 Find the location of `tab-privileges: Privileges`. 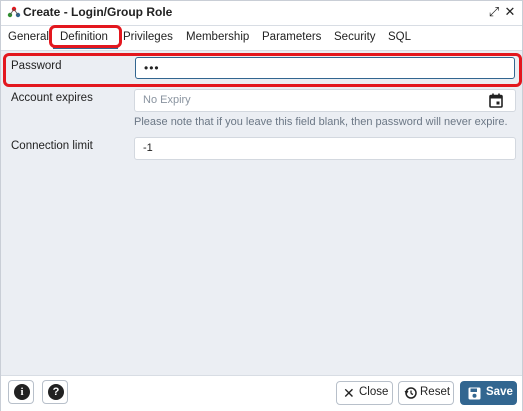

tab-privileges: Privileges is located at coordinates (148, 37).